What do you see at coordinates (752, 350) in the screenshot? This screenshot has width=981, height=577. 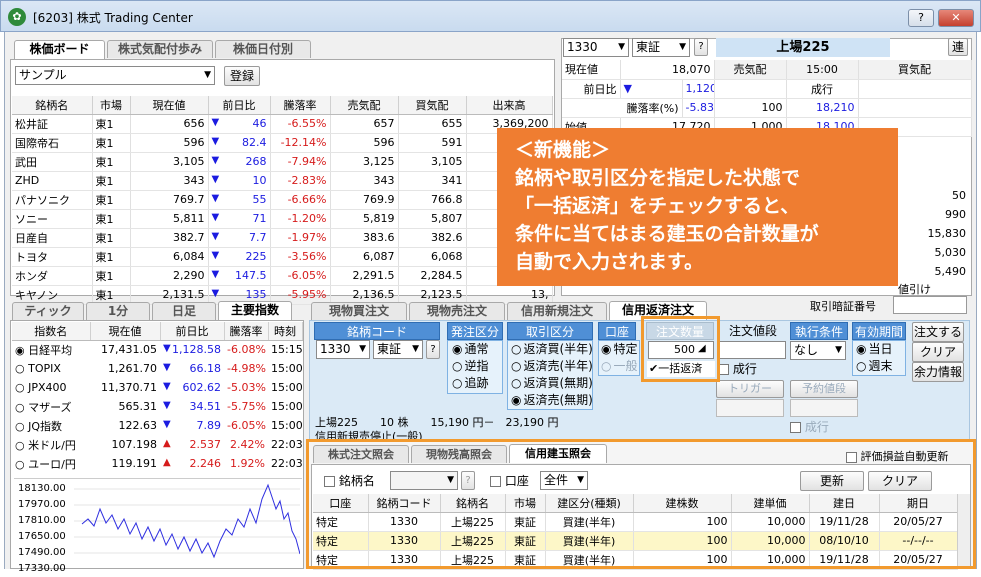 I see `price-input` at bounding box center [752, 350].